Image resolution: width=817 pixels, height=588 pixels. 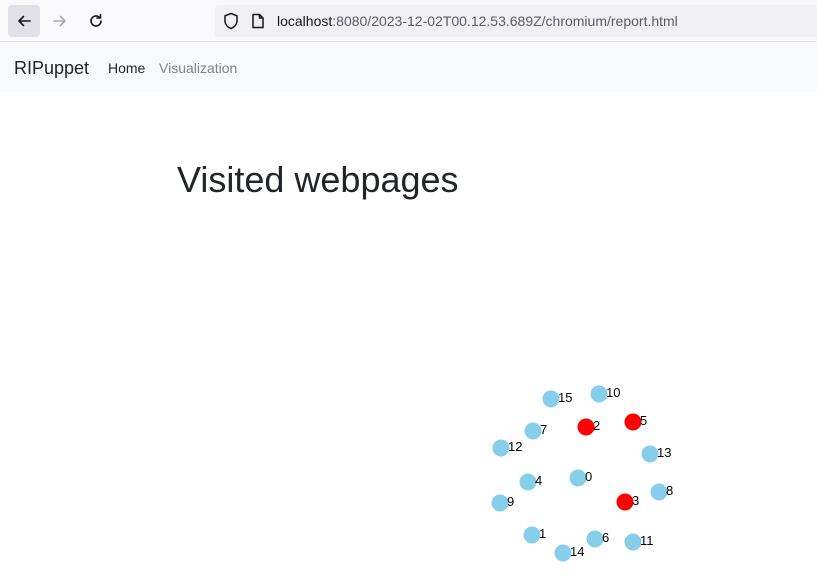 What do you see at coordinates (543, 429) in the screenshot?
I see `graph-node-label: 7` at bounding box center [543, 429].